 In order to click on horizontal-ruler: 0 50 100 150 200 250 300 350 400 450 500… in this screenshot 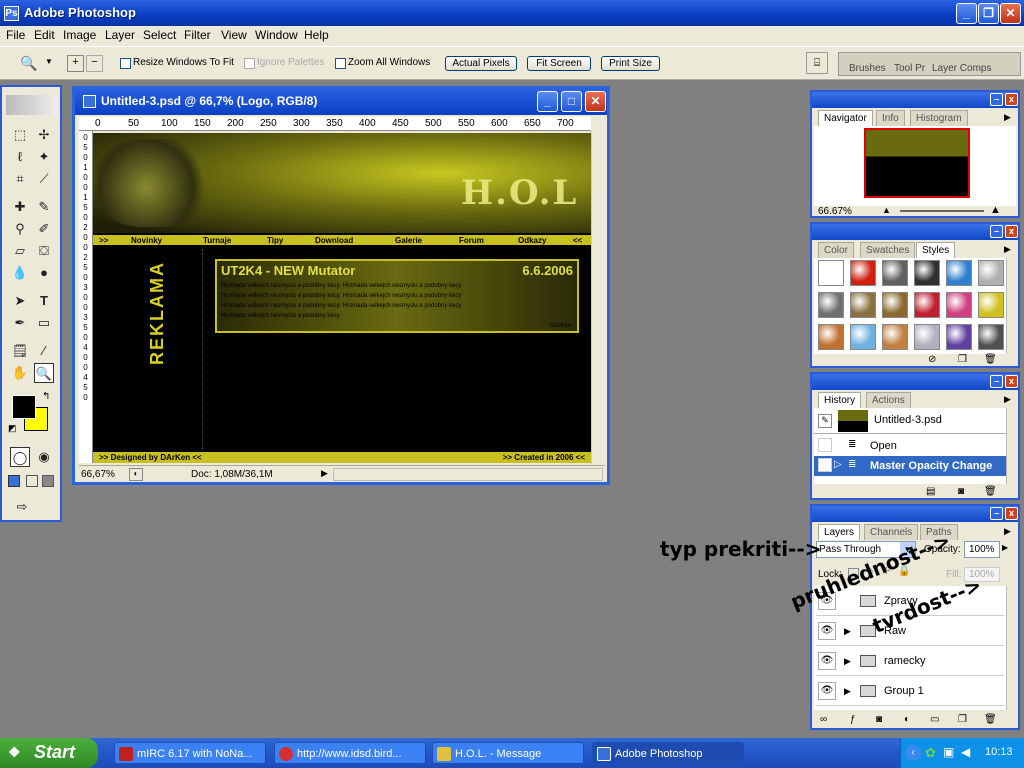, I will do `click(335, 124)`.